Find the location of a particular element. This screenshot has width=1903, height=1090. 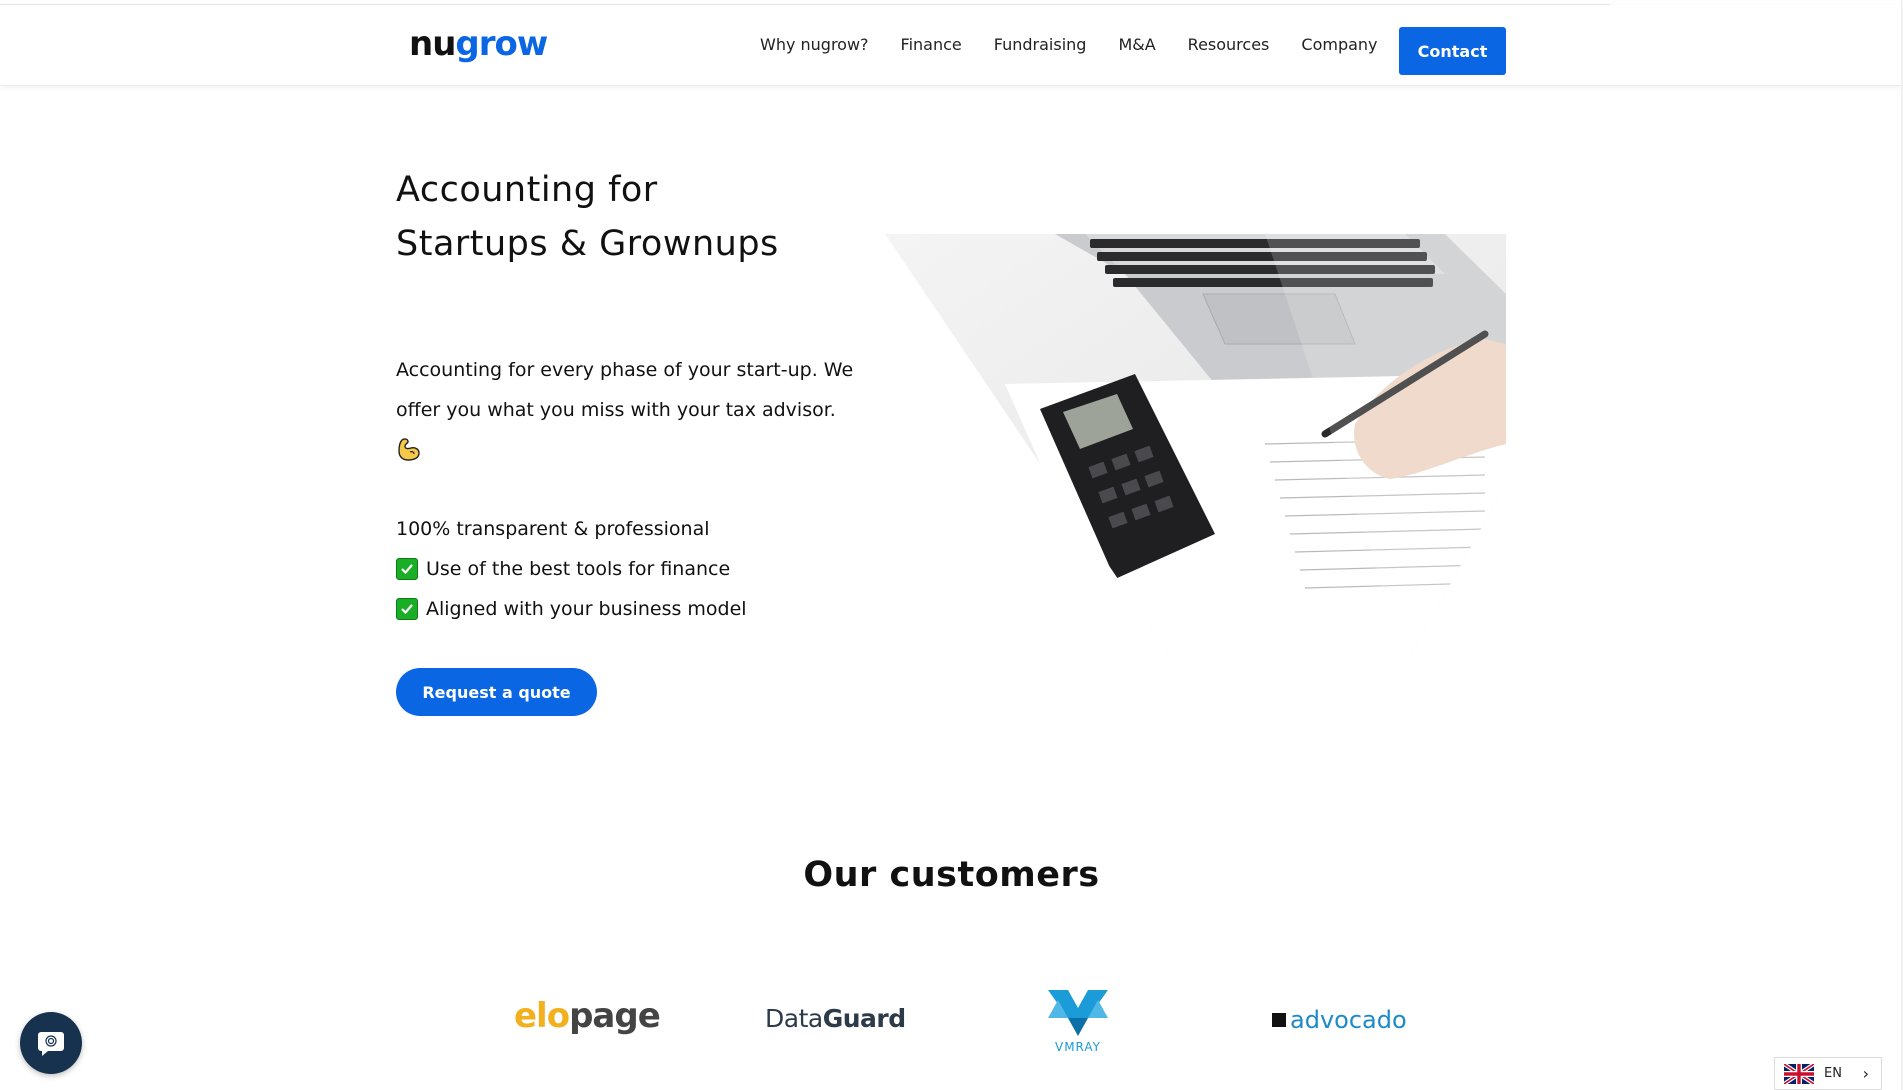

hero-title: Accounting for Startups & Grownups is located at coordinates (587, 217).